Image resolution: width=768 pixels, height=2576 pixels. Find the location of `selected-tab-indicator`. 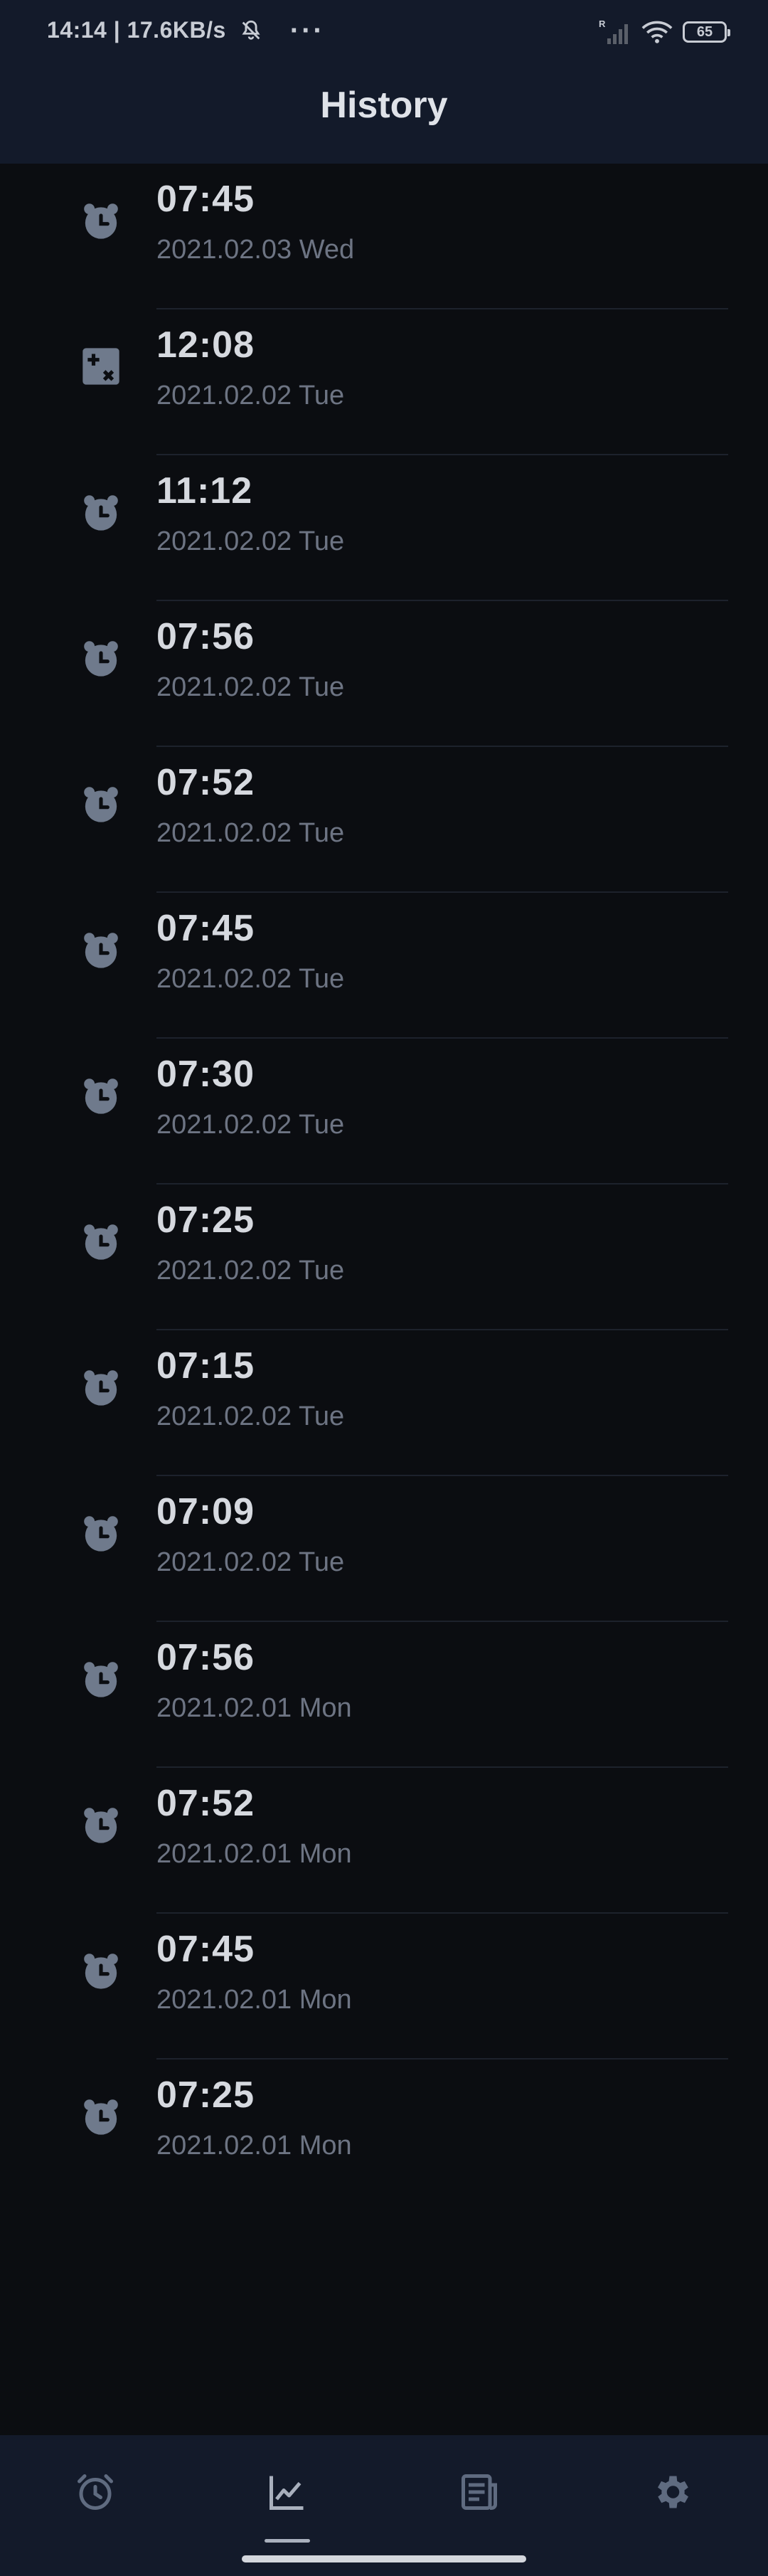

selected-tab-indicator is located at coordinates (287, 2541).